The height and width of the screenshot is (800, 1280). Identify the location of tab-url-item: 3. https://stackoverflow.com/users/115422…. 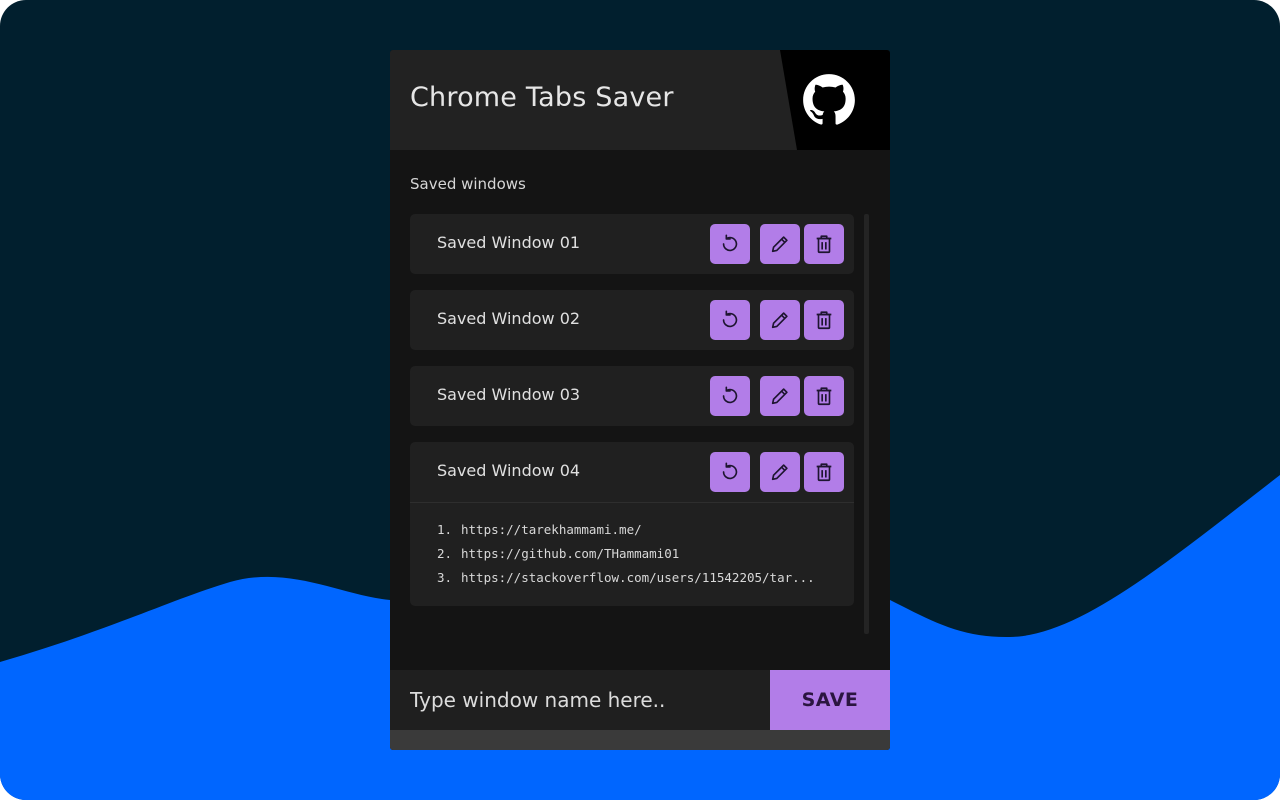
(645, 578).